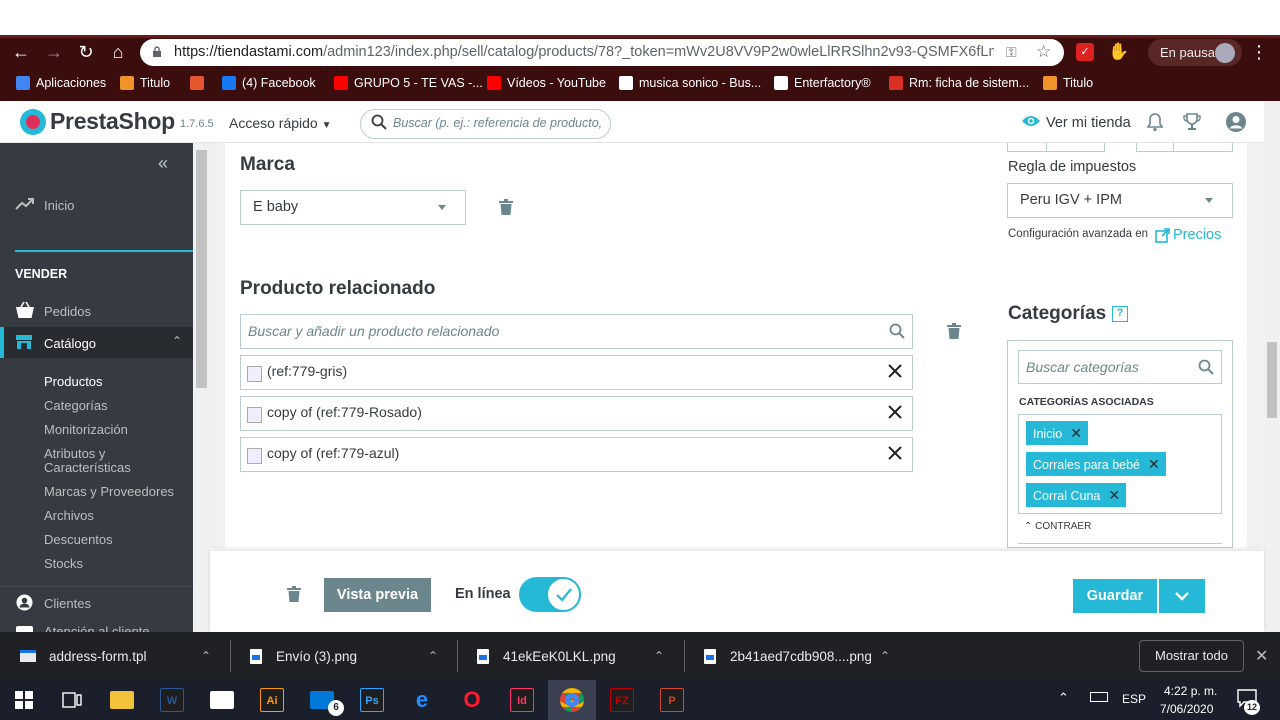 This screenshot has width=1280, height=720. Describe the element at coordinates (1118, 52) in the screenshot. I see `thumbs-up-extension-icon: ✋` at that location.